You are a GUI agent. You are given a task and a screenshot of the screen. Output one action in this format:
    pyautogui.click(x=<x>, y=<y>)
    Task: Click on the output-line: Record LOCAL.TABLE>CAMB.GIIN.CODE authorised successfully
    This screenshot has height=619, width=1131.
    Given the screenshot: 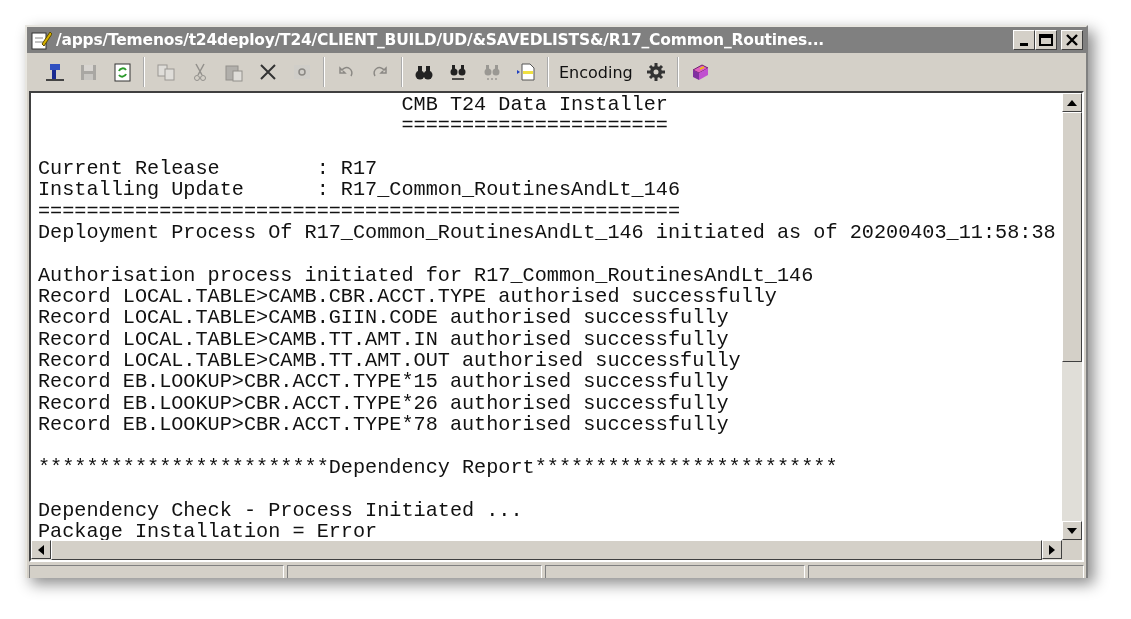 What is the action you would take?
    pyautogui.click(x=384, y=318)
    